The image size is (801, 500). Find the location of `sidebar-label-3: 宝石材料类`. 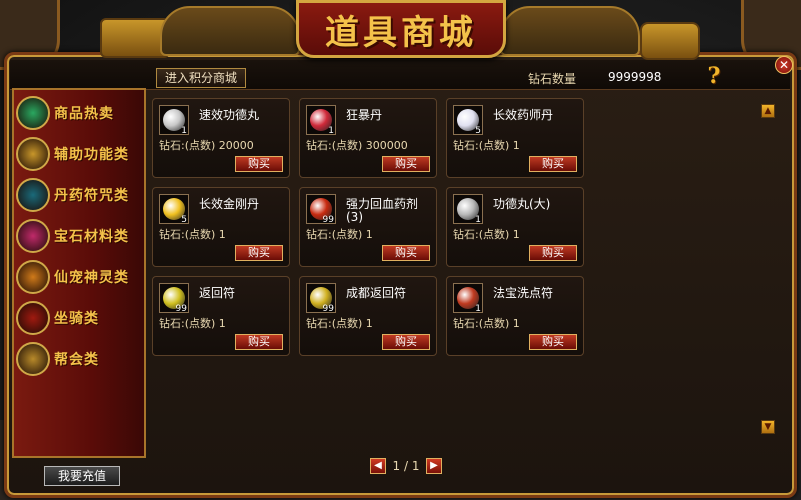

sidebar-label-3: 宝石材料类 is located at coordinates (91, 237).